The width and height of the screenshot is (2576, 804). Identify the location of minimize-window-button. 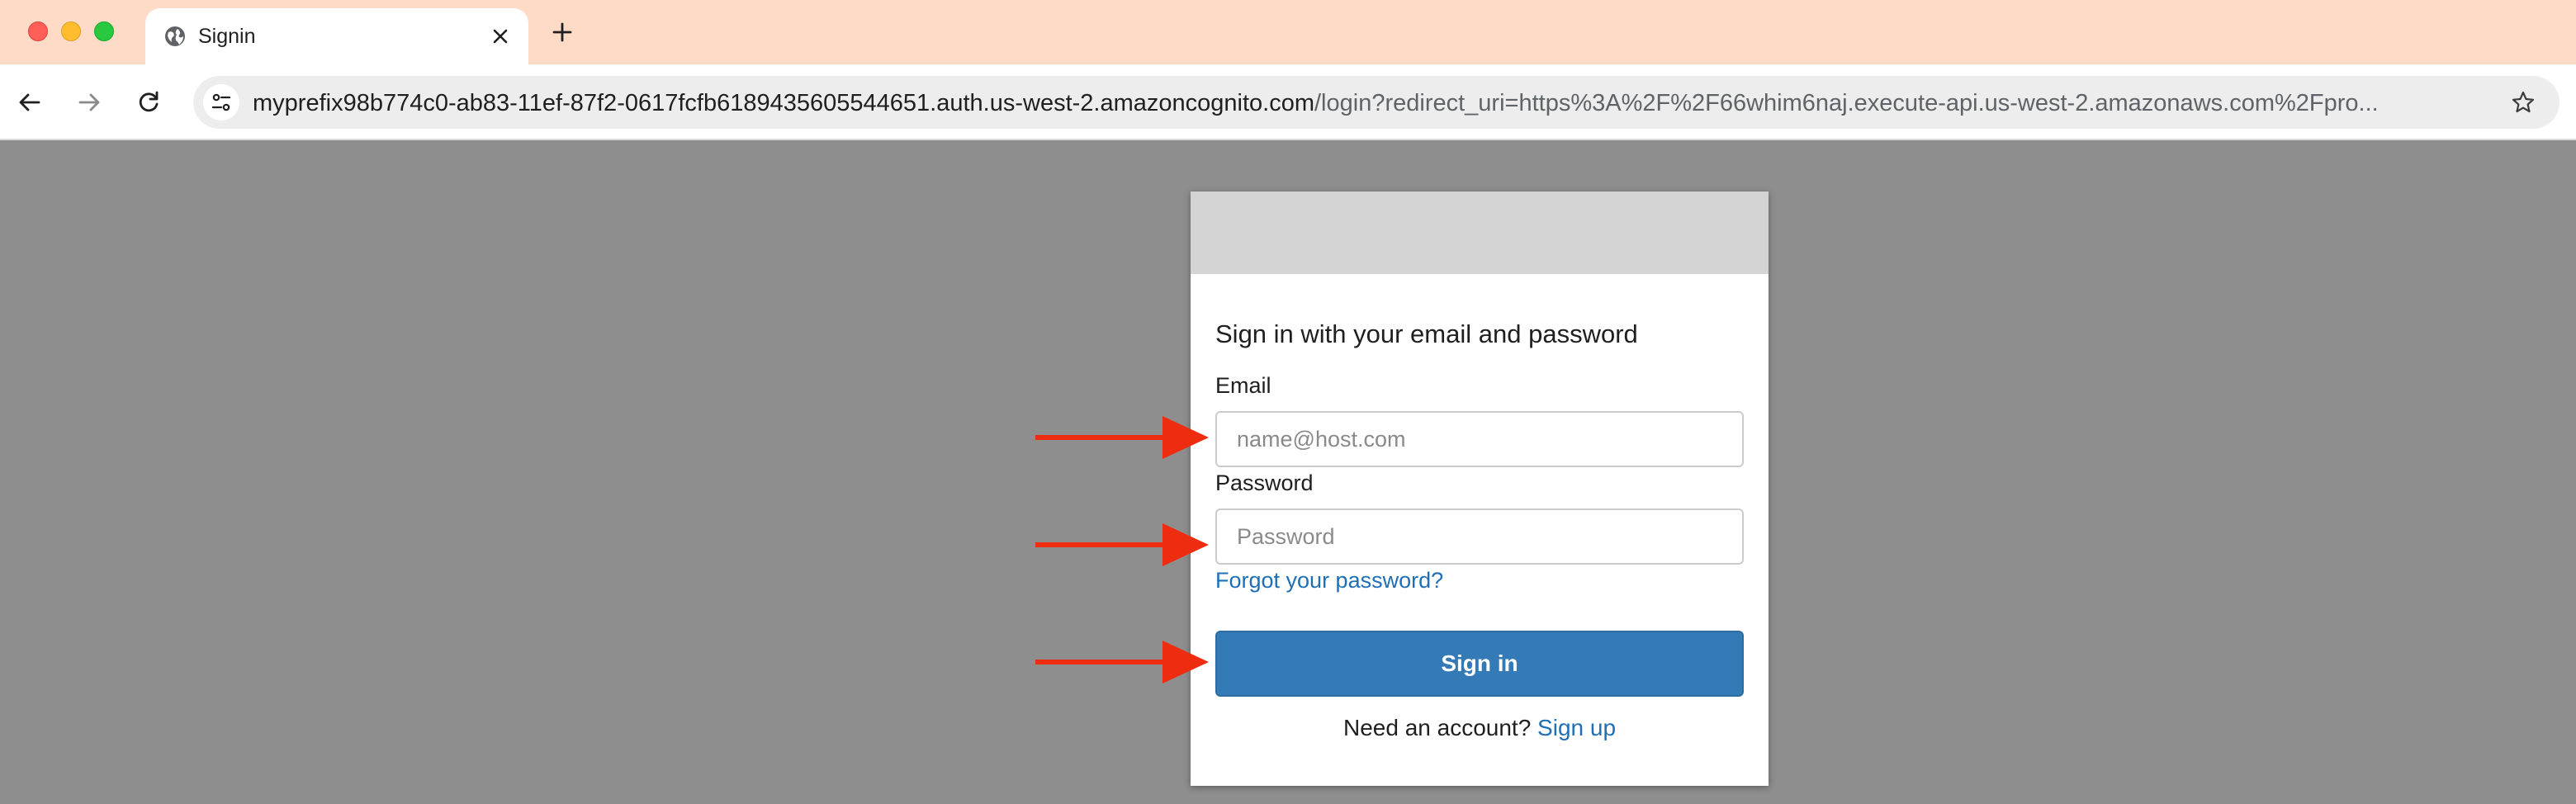
(71, 31).